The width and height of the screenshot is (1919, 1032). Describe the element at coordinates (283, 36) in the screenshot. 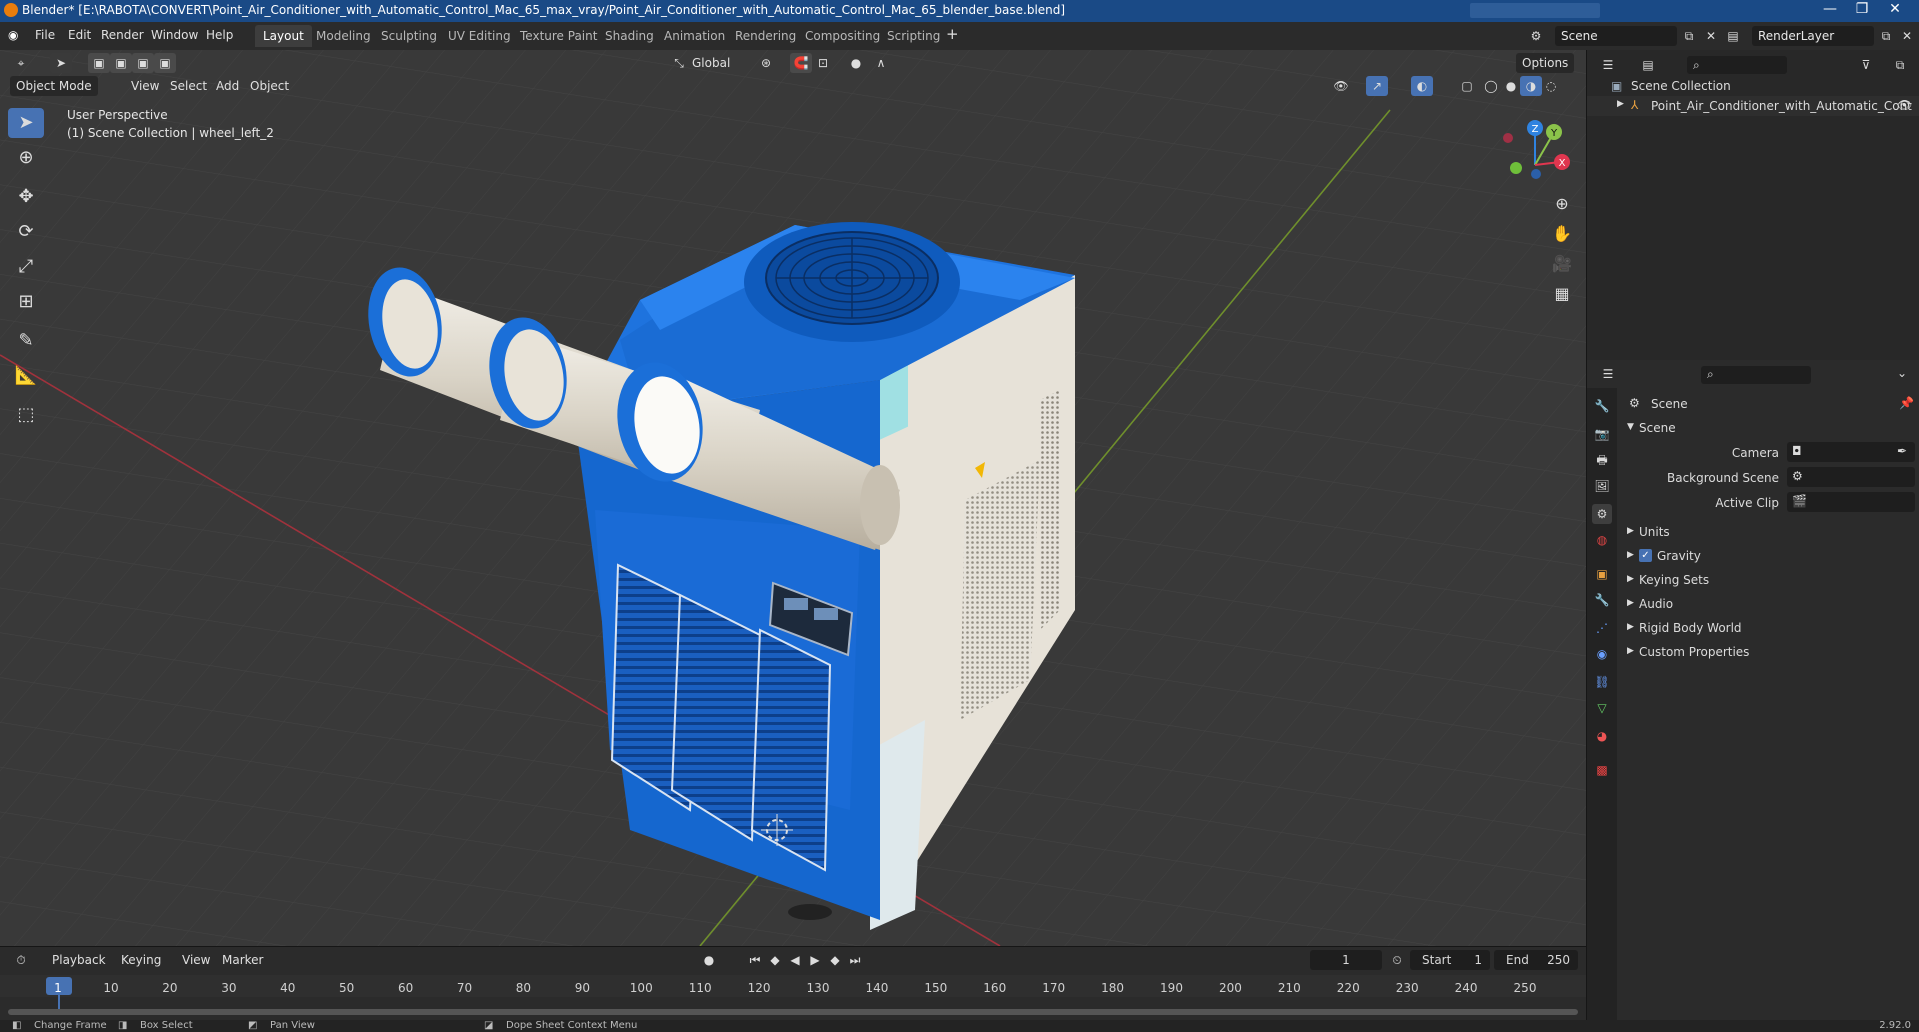

I see `tab-layout: Layout` at that location.